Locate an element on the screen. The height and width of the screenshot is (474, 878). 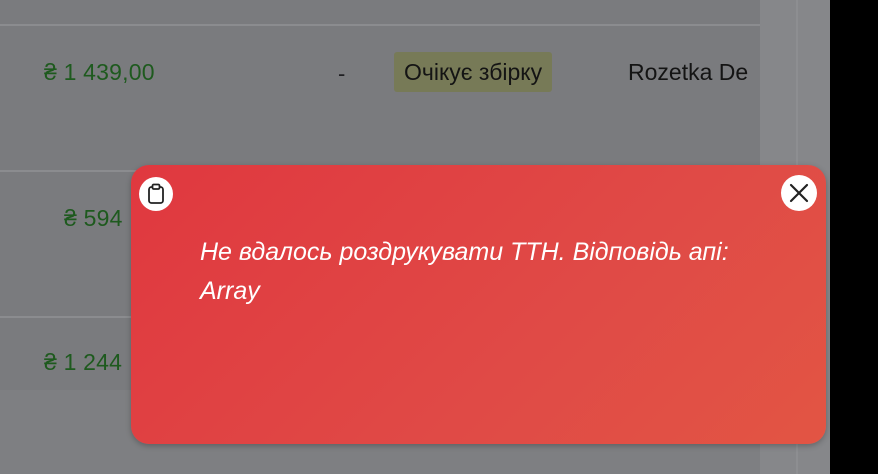
close-button is located at coordinates (799, 193).